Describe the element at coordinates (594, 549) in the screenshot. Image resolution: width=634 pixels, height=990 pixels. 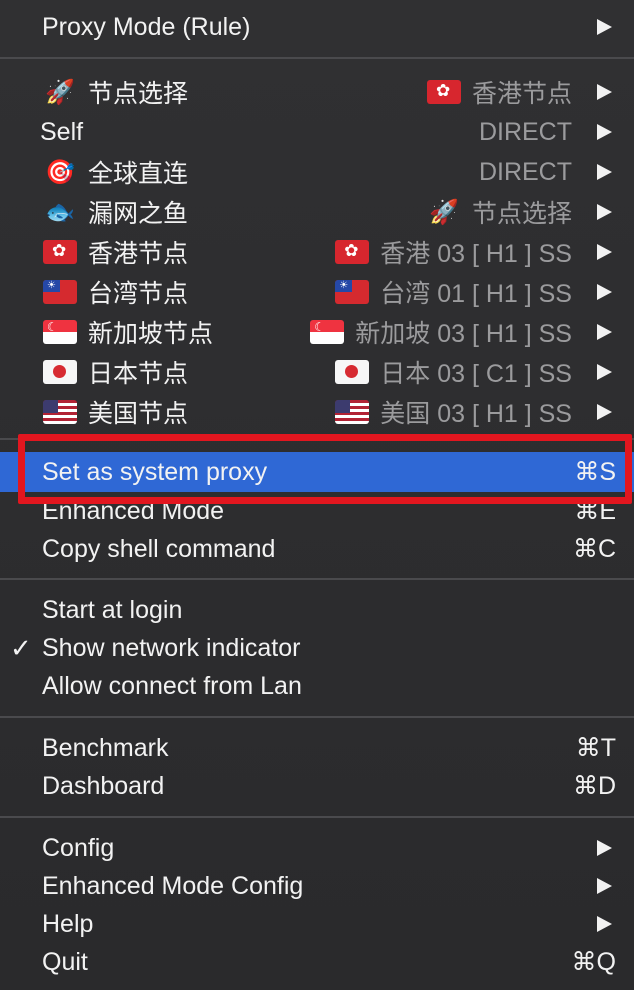
I see `shortcut-label: ⌘C` at that location.